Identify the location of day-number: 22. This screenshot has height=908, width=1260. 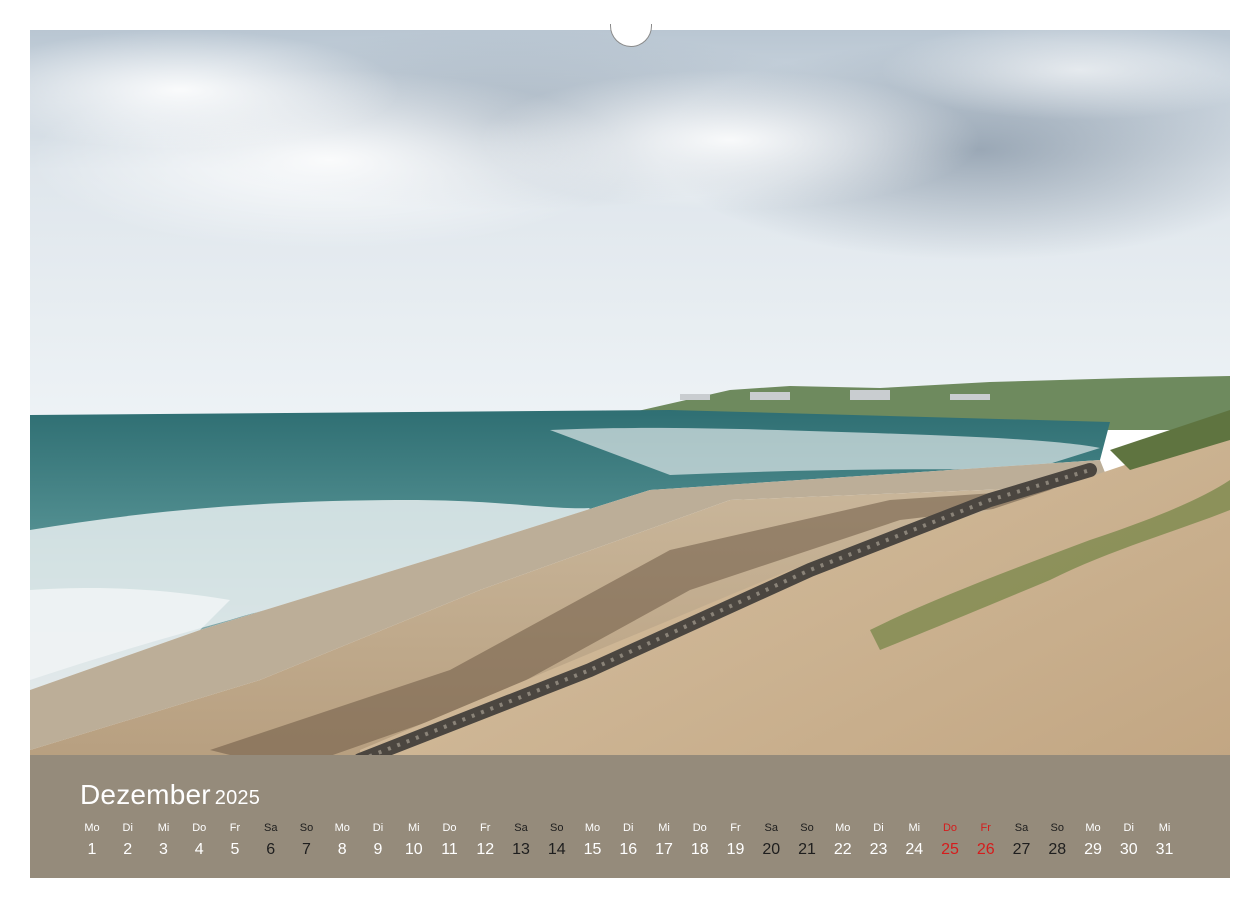
(842, 849).